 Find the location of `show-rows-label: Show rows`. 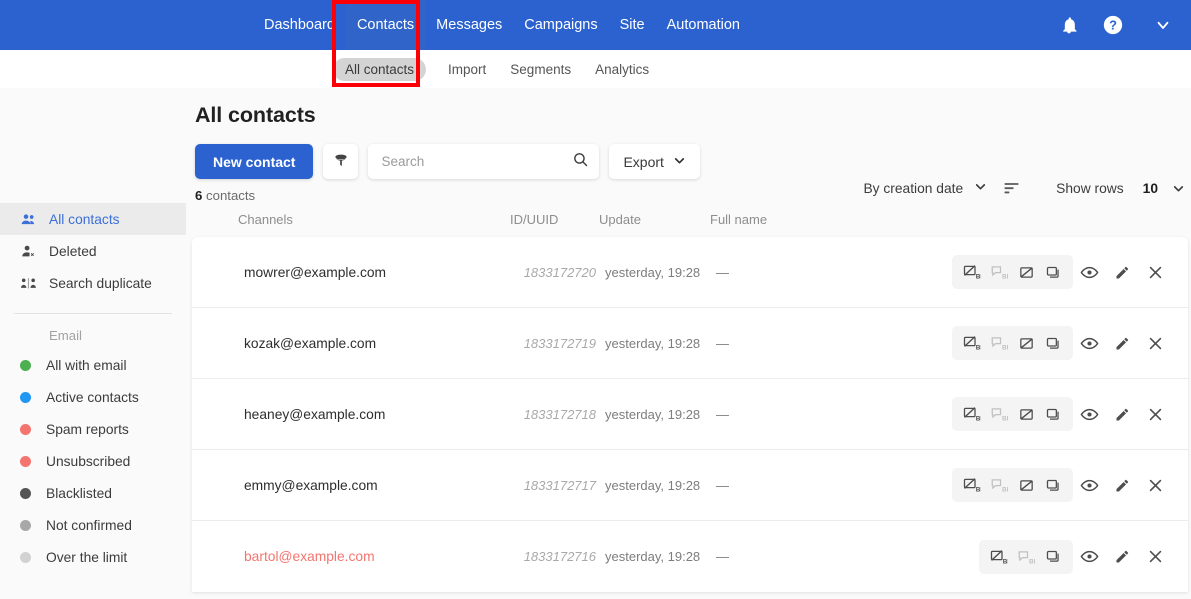

show-rows-label: Show rows is located at coordinates (1090, 188).